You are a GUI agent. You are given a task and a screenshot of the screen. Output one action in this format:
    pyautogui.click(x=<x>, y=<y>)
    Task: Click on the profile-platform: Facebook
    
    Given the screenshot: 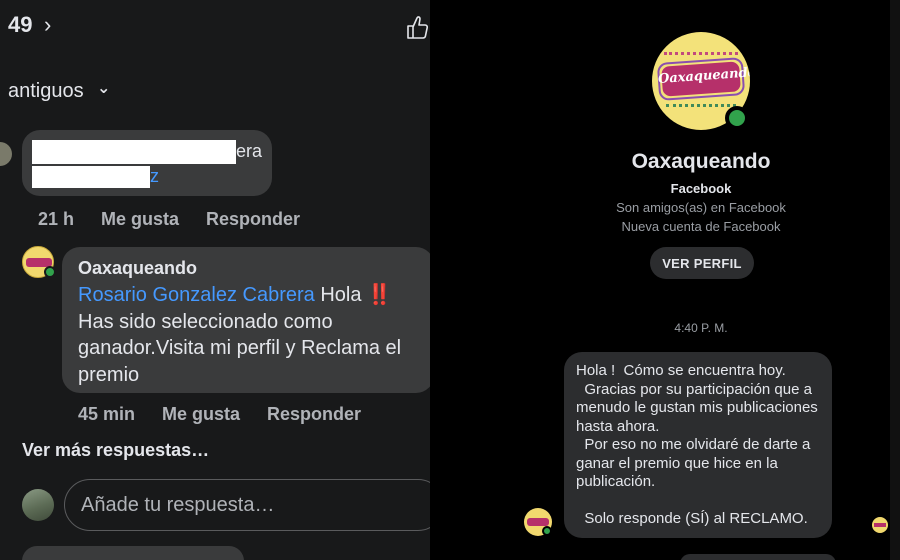 What is the action you would take?
    pyautogui.click(x=701, y=188)
    